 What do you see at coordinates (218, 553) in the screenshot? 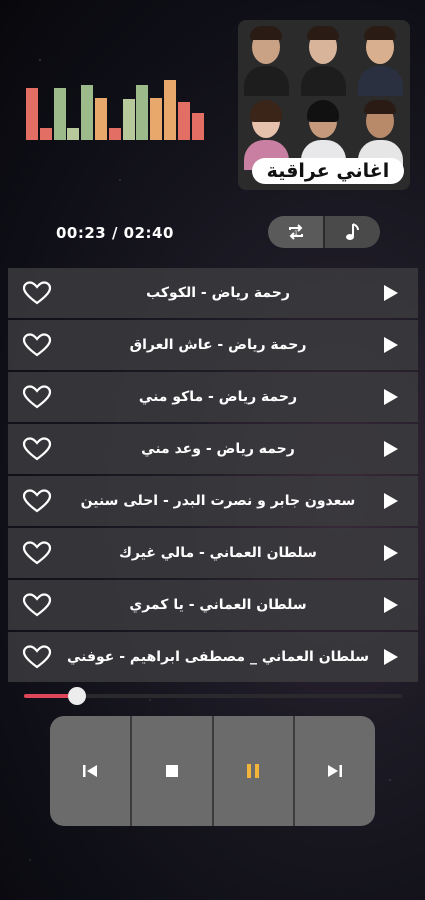
I see `song-title: سلطان العماني - مالي غيرك` at bounding box center [218, 553].